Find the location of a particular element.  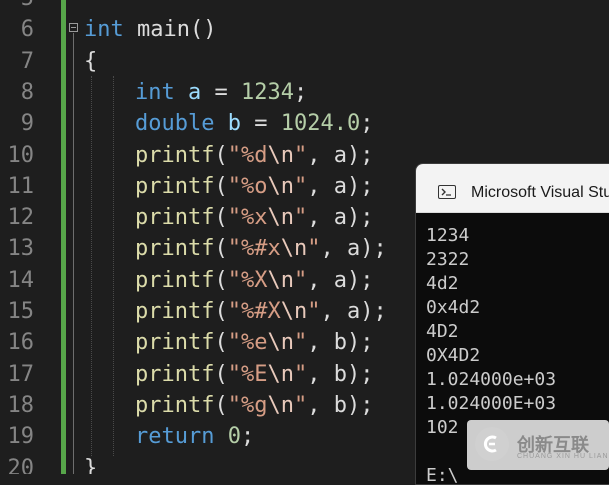

console-output-line: 1234 is located at coordinates (448, 235).